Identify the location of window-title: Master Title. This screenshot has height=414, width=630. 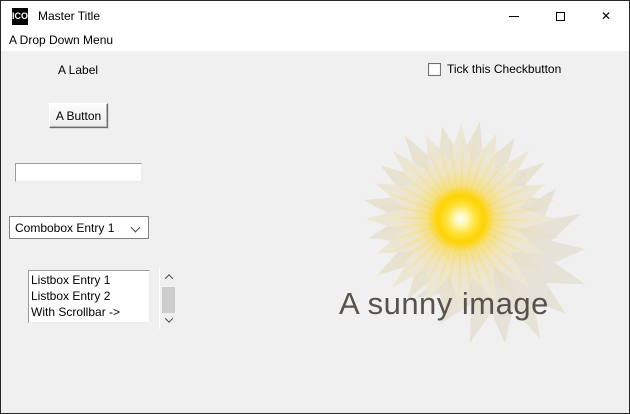
(69, 16).